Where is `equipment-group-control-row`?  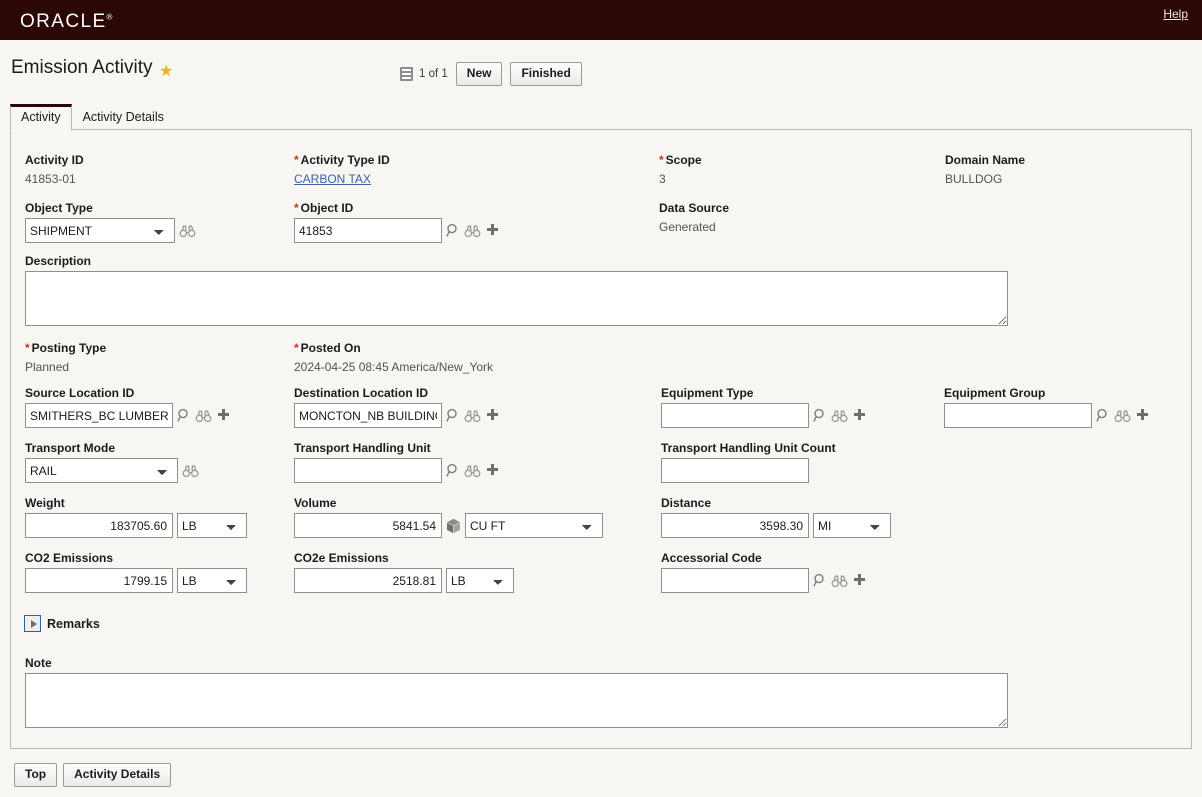
equipment-group-control-row is located at coordinates (1047, 415).